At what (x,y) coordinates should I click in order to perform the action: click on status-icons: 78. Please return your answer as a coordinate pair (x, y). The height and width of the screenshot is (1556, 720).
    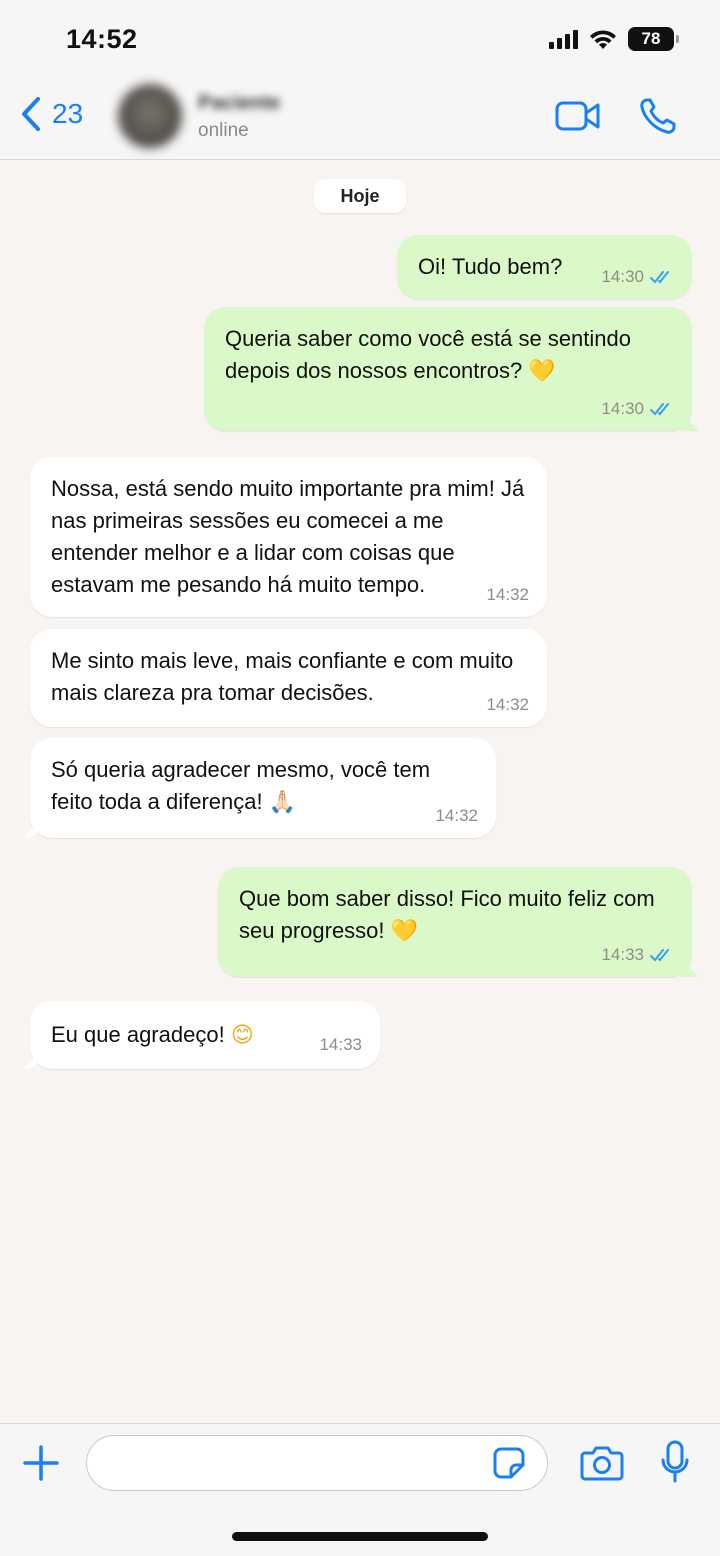
    Looking at the image, I should click on (614, 39).